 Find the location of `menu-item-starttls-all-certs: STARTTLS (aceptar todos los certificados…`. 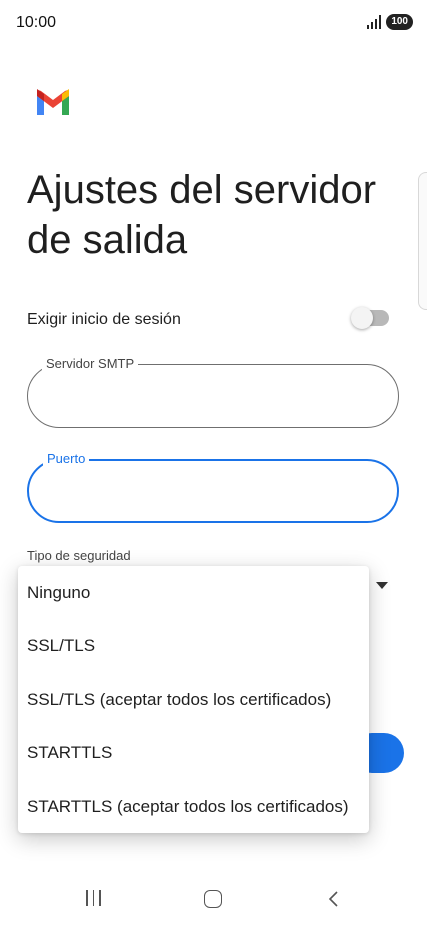

menu-item-starttls-all-certs: STARTTLS (aceptar todos los certificados… is located at coordinates (193, 806).